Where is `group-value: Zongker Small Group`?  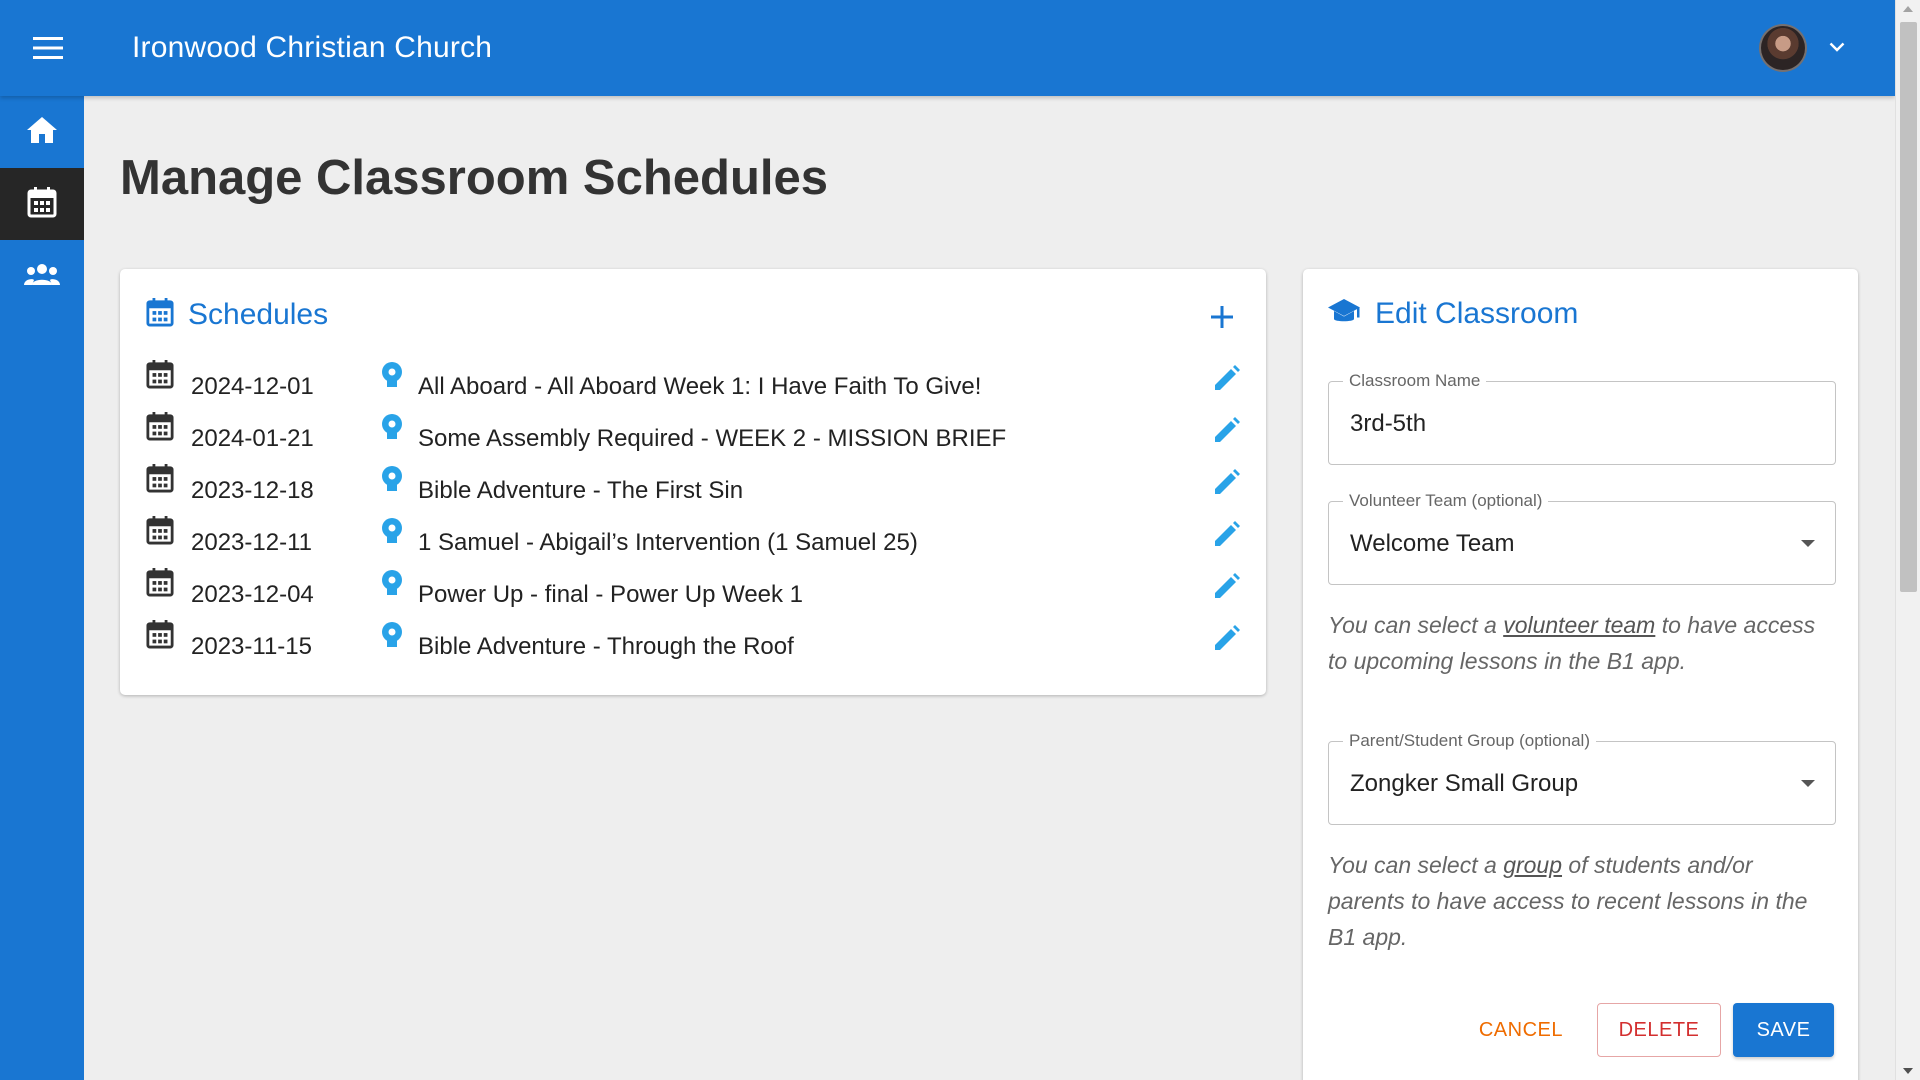 group-value: Zongker Small Group is located at coordinates (1464, 784).